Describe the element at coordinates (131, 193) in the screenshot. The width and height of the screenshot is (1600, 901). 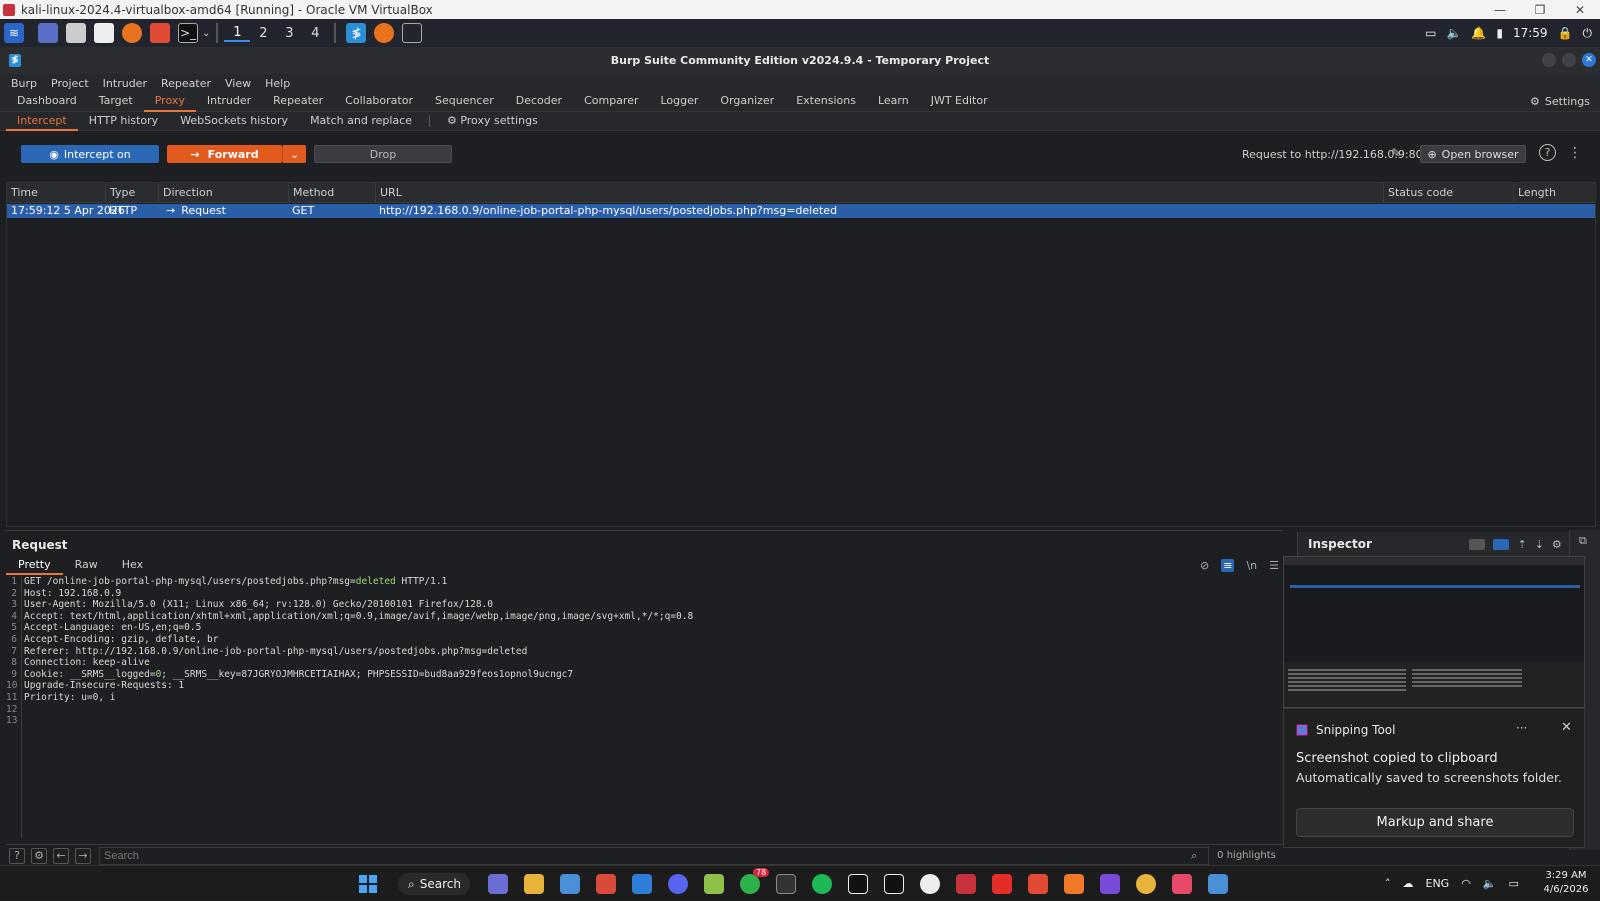
I see `column-type: Type` at that location.